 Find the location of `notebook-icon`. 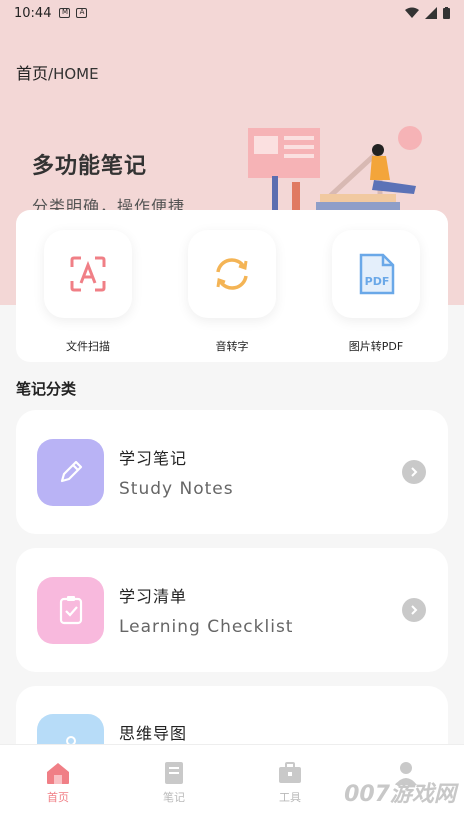

notebook-icon is located at coordinates (174, 773).